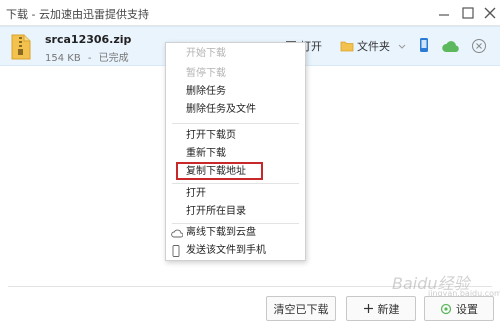  I want to click on clear-downloaded-button: 清空已下载, so click(301, 308).